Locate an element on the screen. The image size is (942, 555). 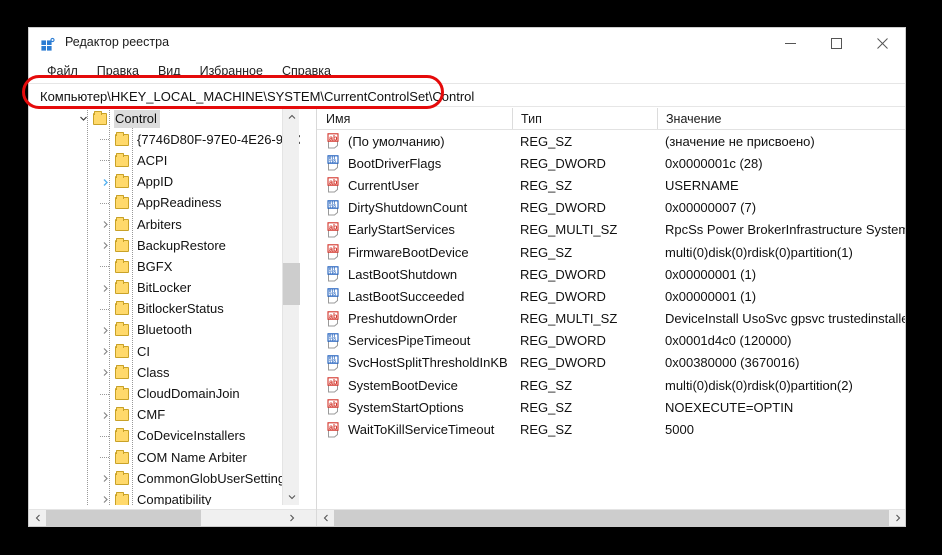
column-header-value-label: Значение is located at coordinates (694, 118).